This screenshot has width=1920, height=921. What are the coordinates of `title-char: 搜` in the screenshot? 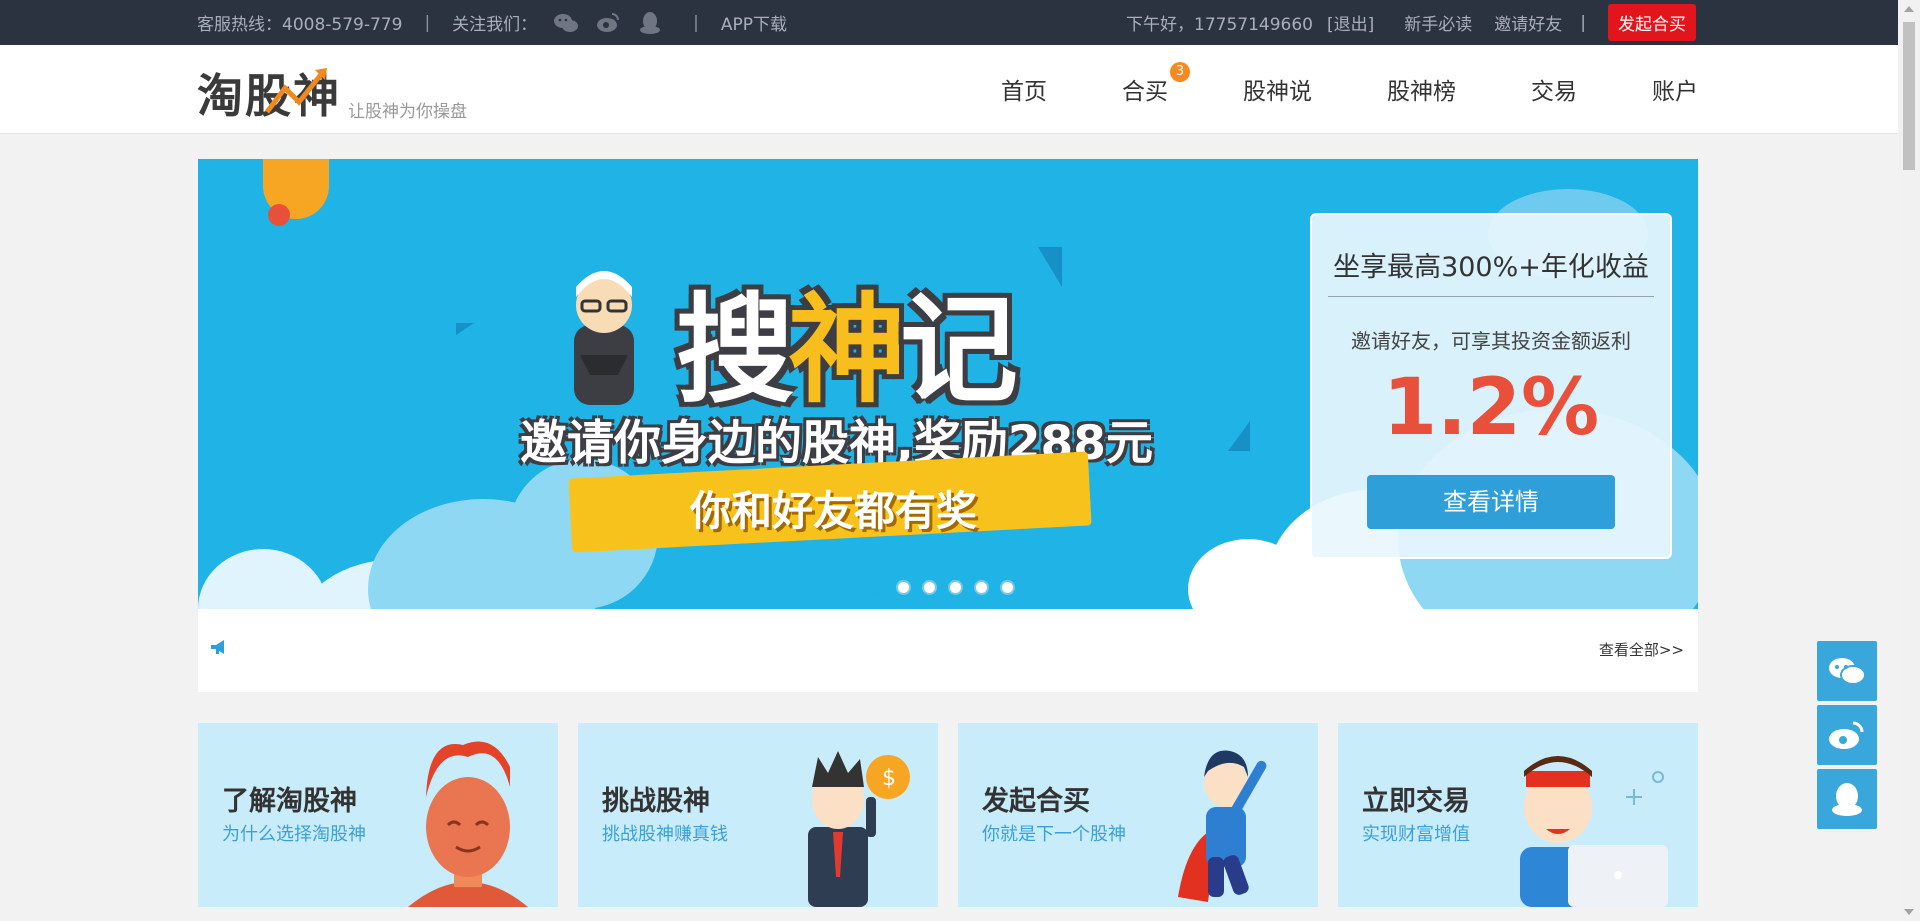 It's located at (735, 350).